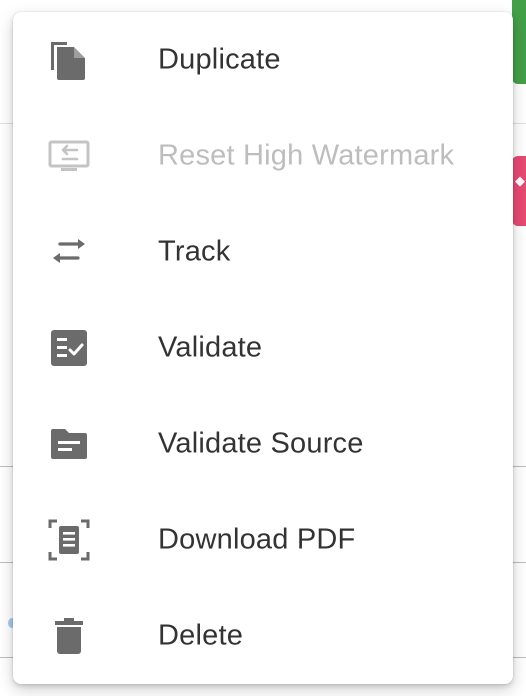  I want to click on menu-item-label: Delete, so click(201, 635).